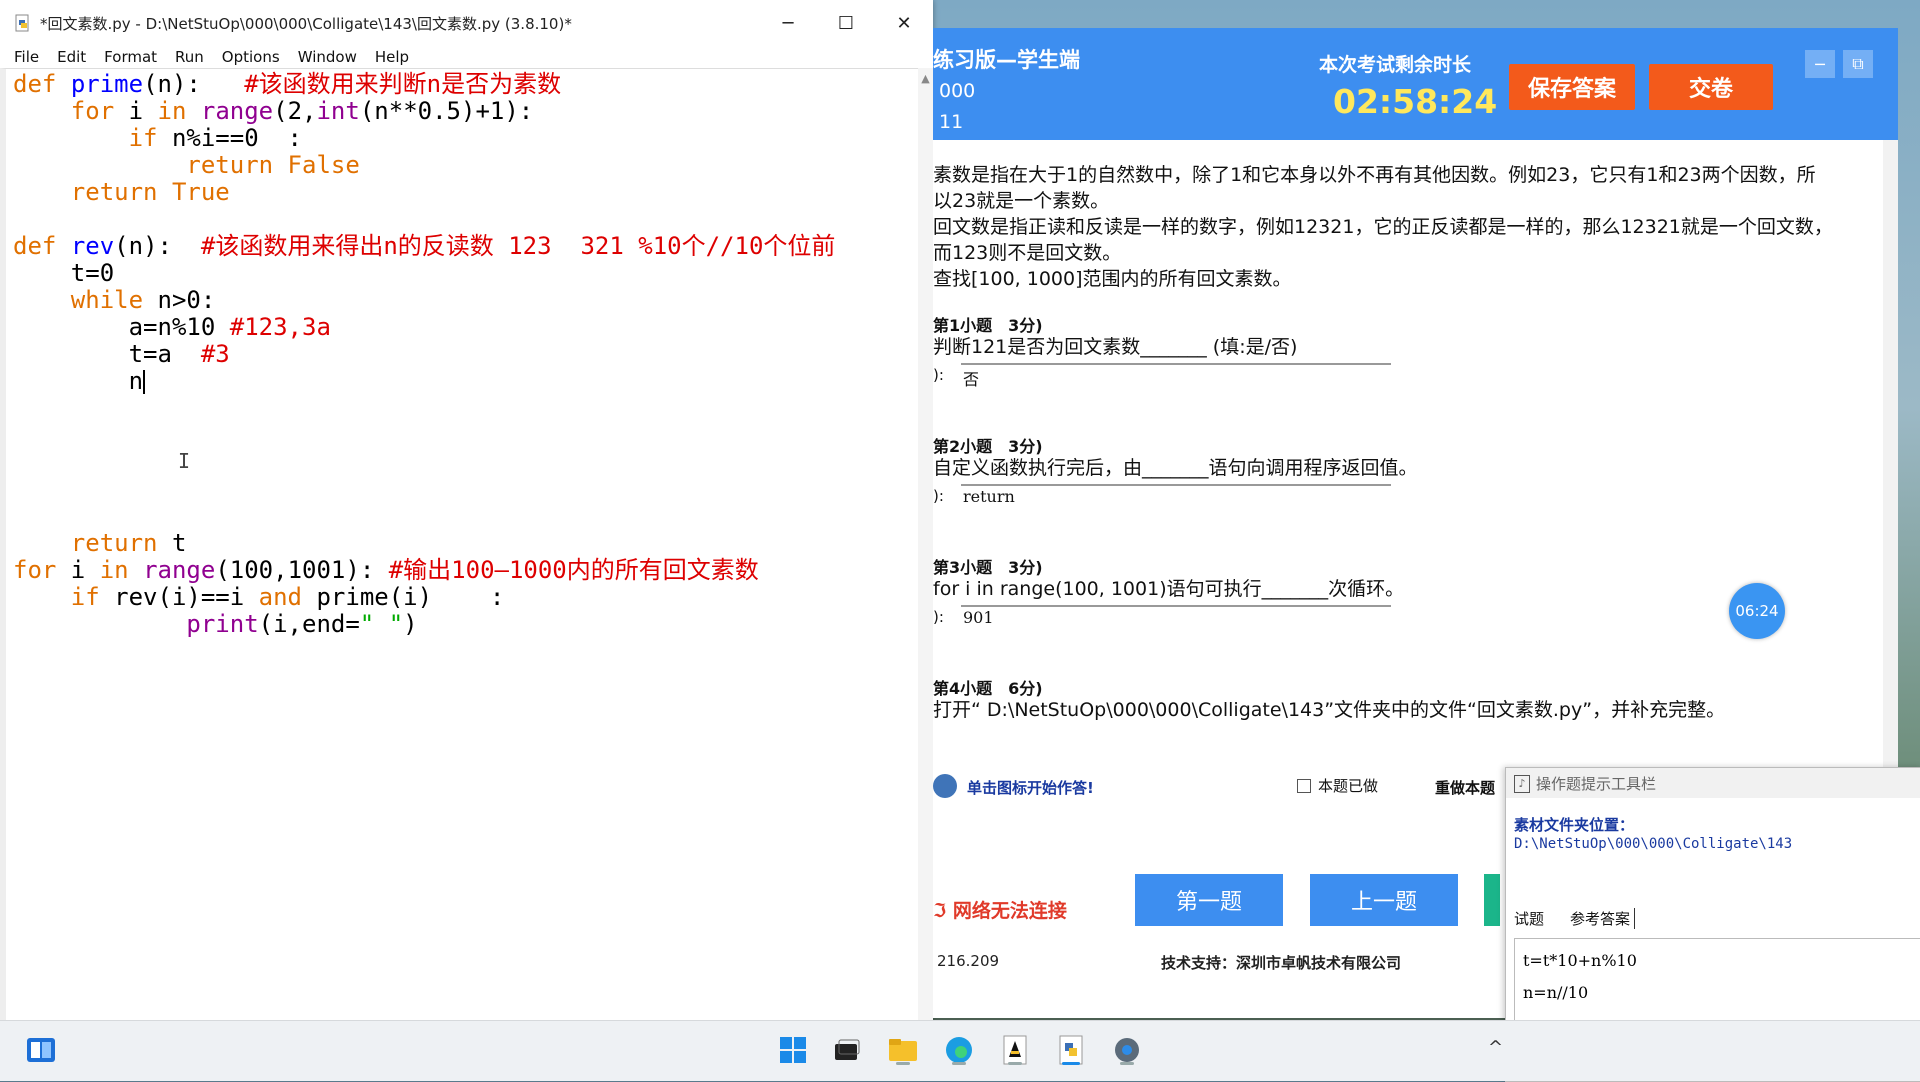  Describe the element at coordinates (938, 617) in the screenshot. I see `q3-answer-label: ):` at that location.